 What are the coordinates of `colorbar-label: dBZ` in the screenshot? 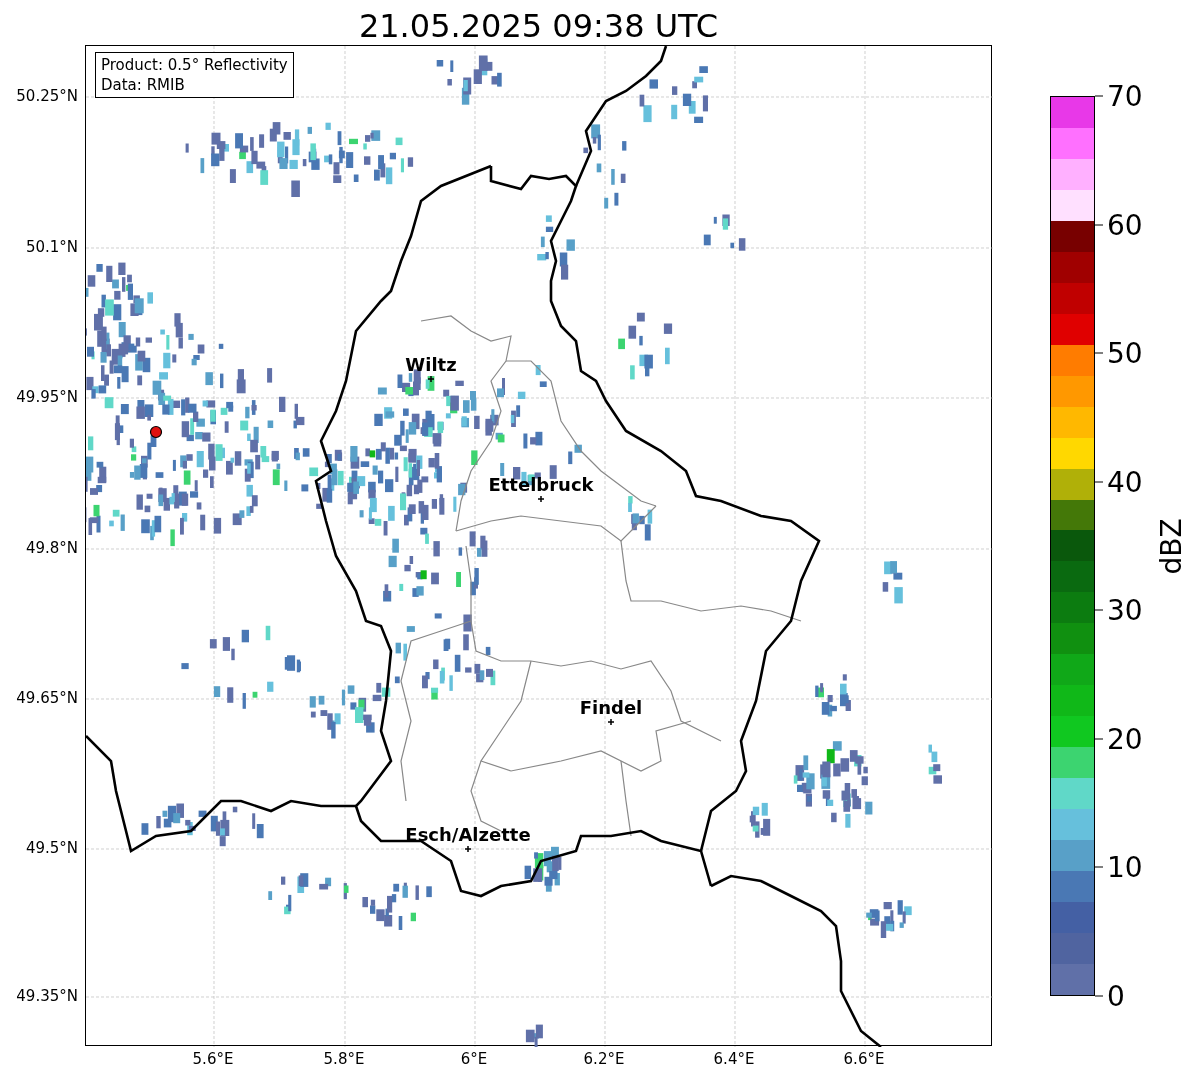 It's located at (1169, 546).